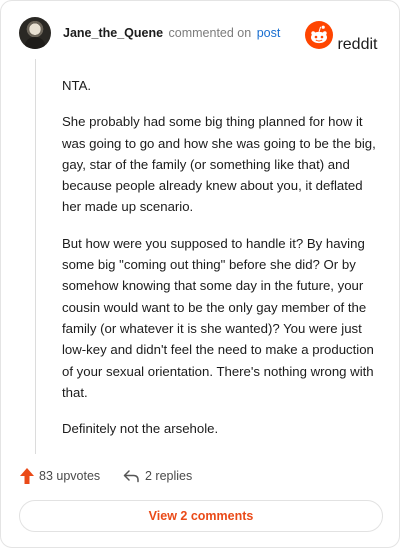 This screenshot has height=548, width=400. I want to click on upvote-arrow-icon, so click(27, 476).